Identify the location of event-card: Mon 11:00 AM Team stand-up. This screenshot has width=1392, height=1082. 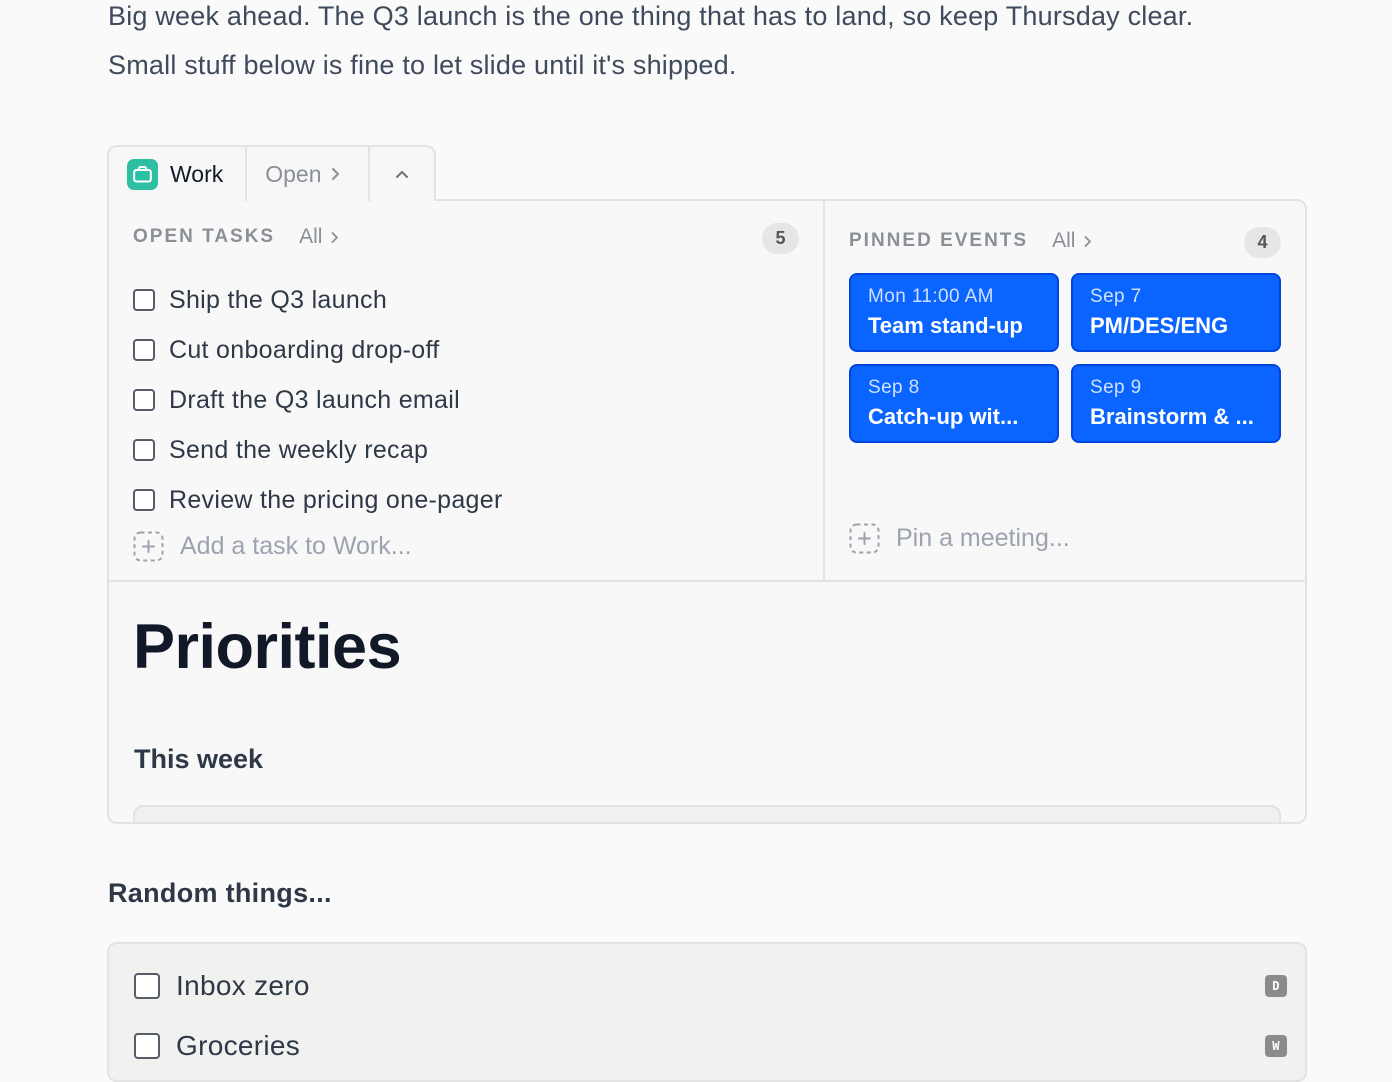
(954, 312).